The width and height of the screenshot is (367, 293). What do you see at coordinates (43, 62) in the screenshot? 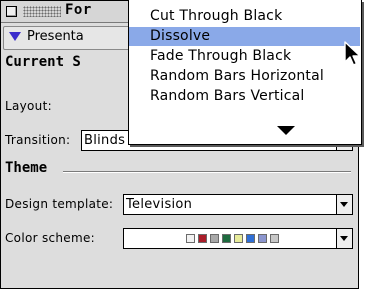
I see `current-slide-heading: Current S` at bounding box center [43, 62].